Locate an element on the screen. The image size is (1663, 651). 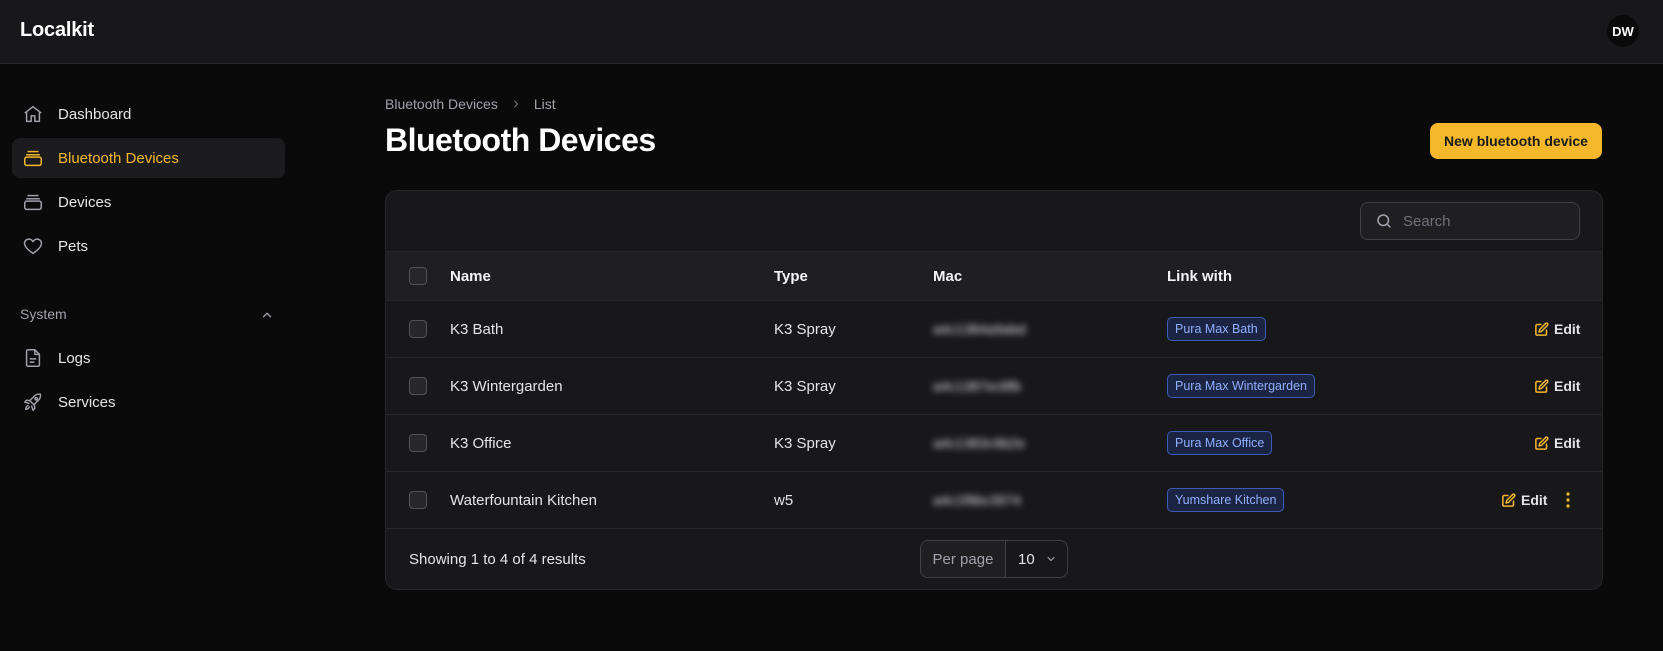
select-all-checkbox is located at coordinates (418, 276).